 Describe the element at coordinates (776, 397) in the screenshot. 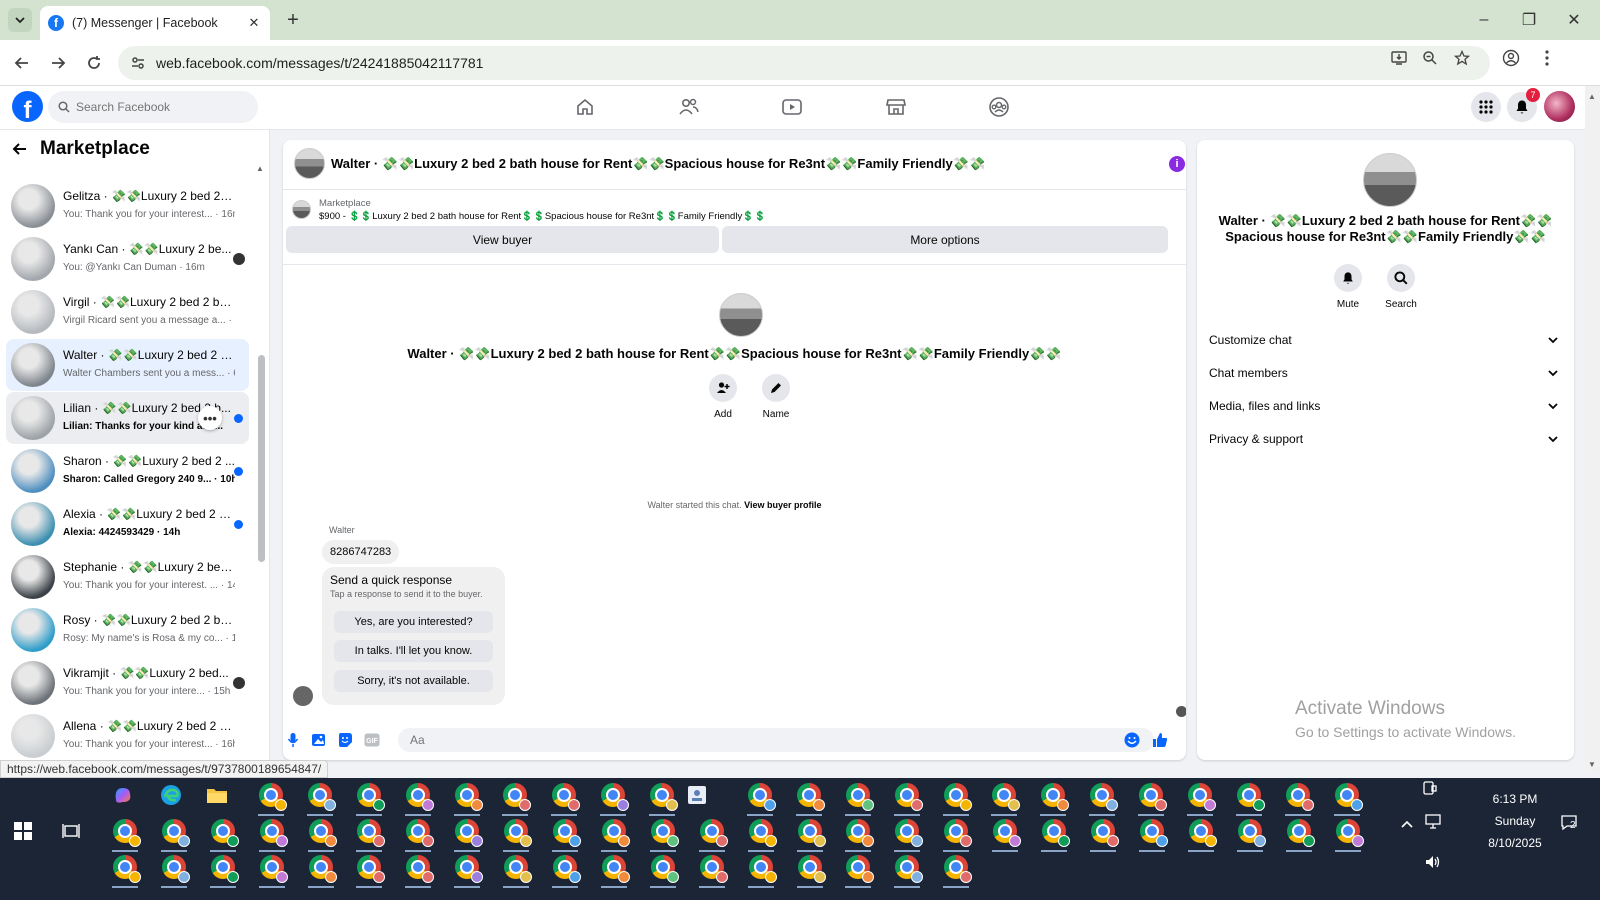

I see `name-action: Name` at that location.